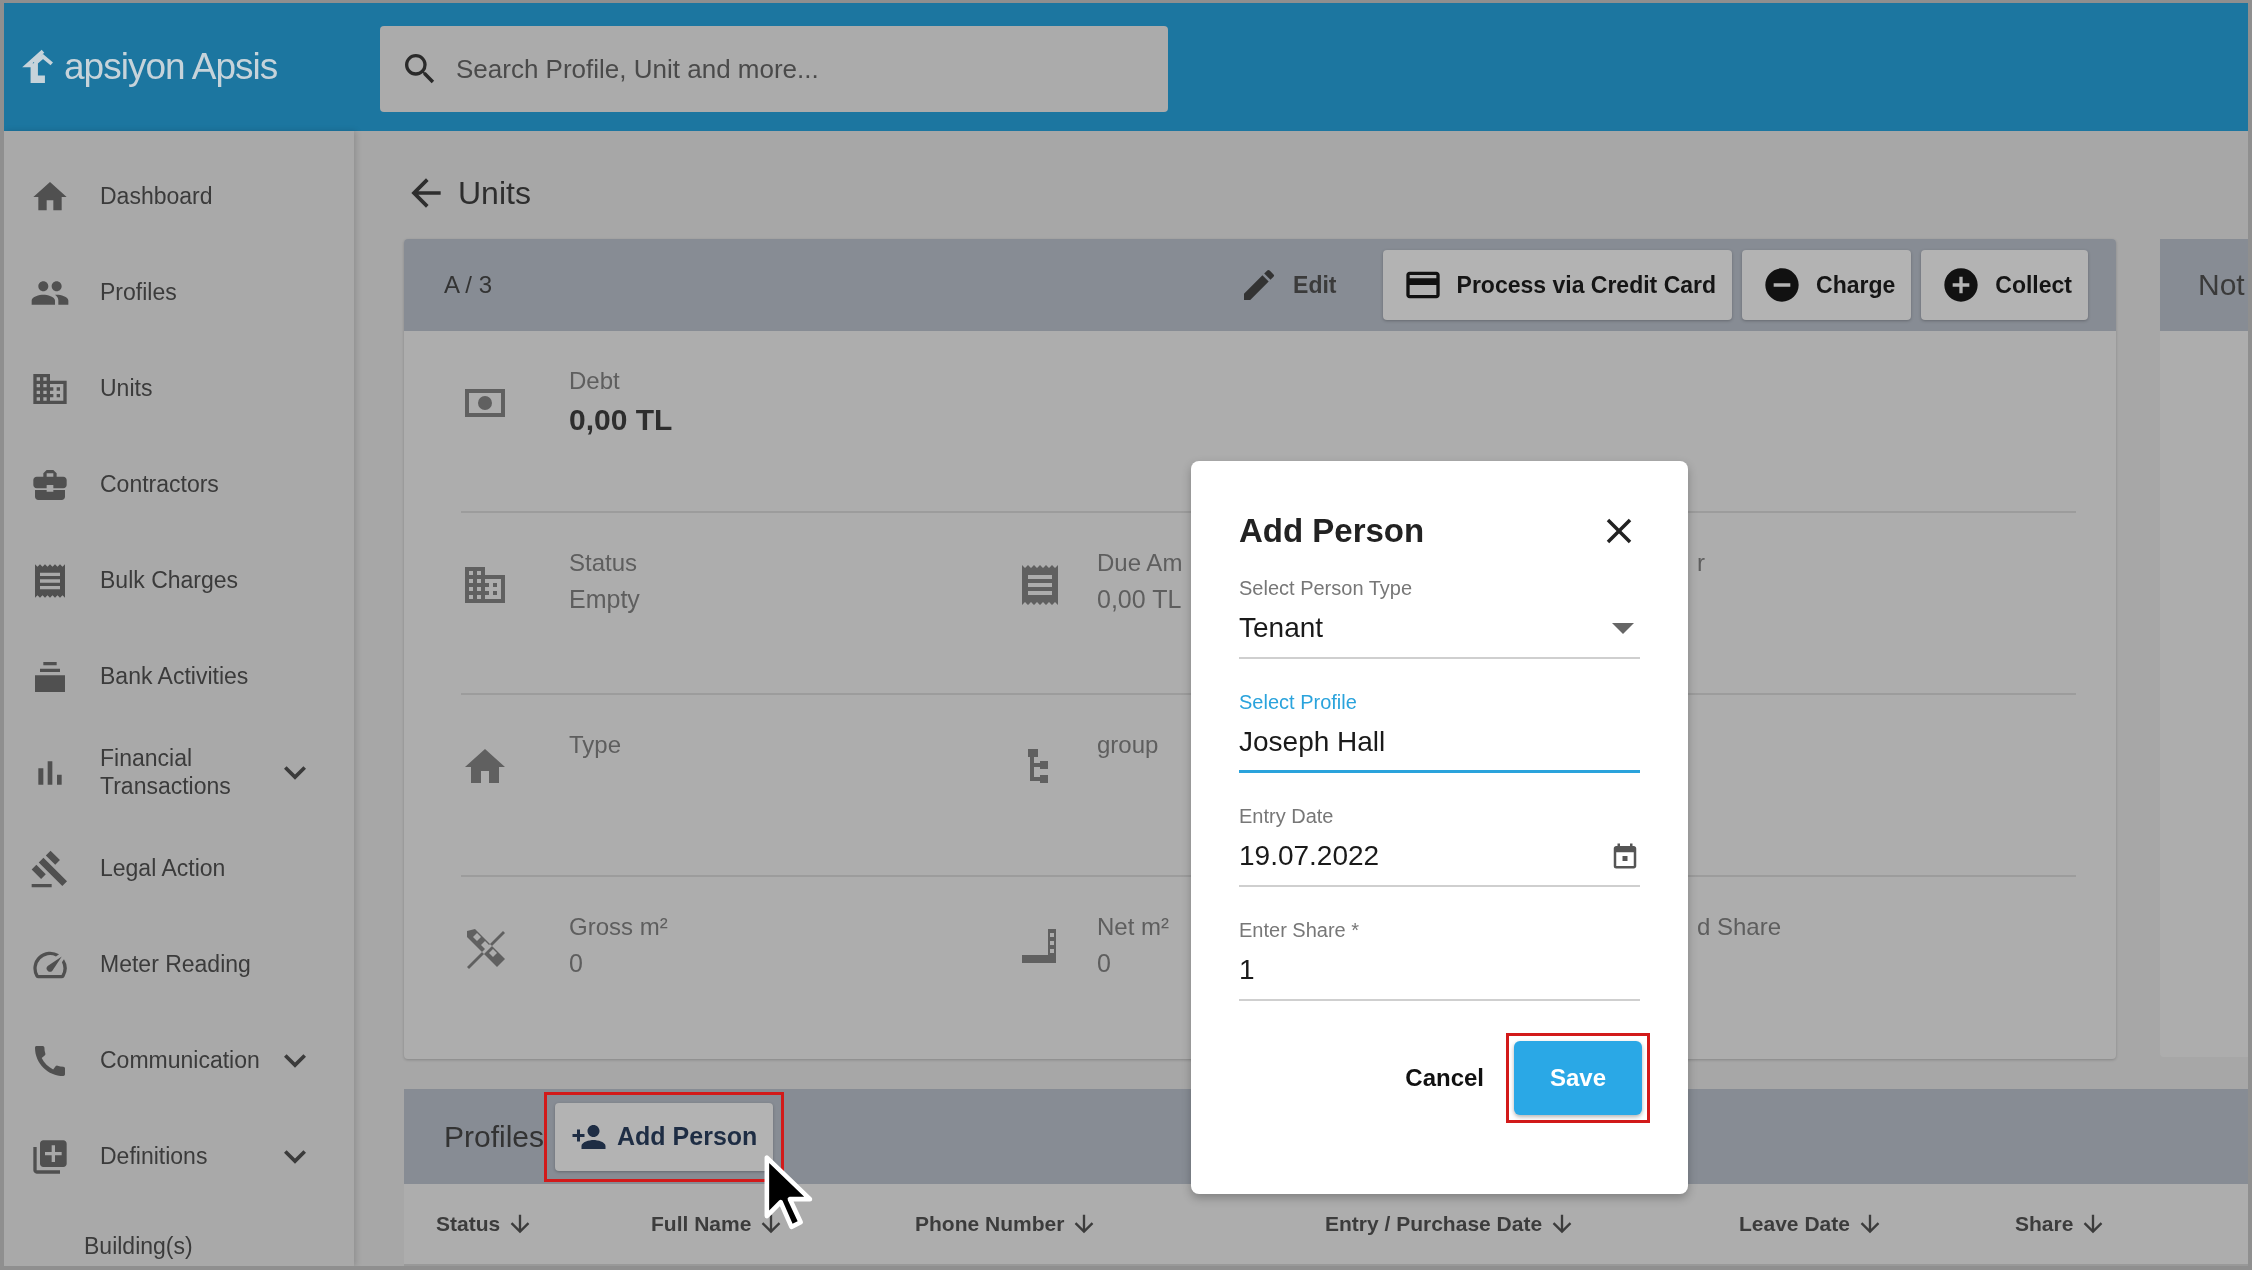 The width and height of the screenshot is (2252, 1270). Describe the element at coordinates (1140, 563) in the screenshot. I see `field-label: Due Am` at that location.